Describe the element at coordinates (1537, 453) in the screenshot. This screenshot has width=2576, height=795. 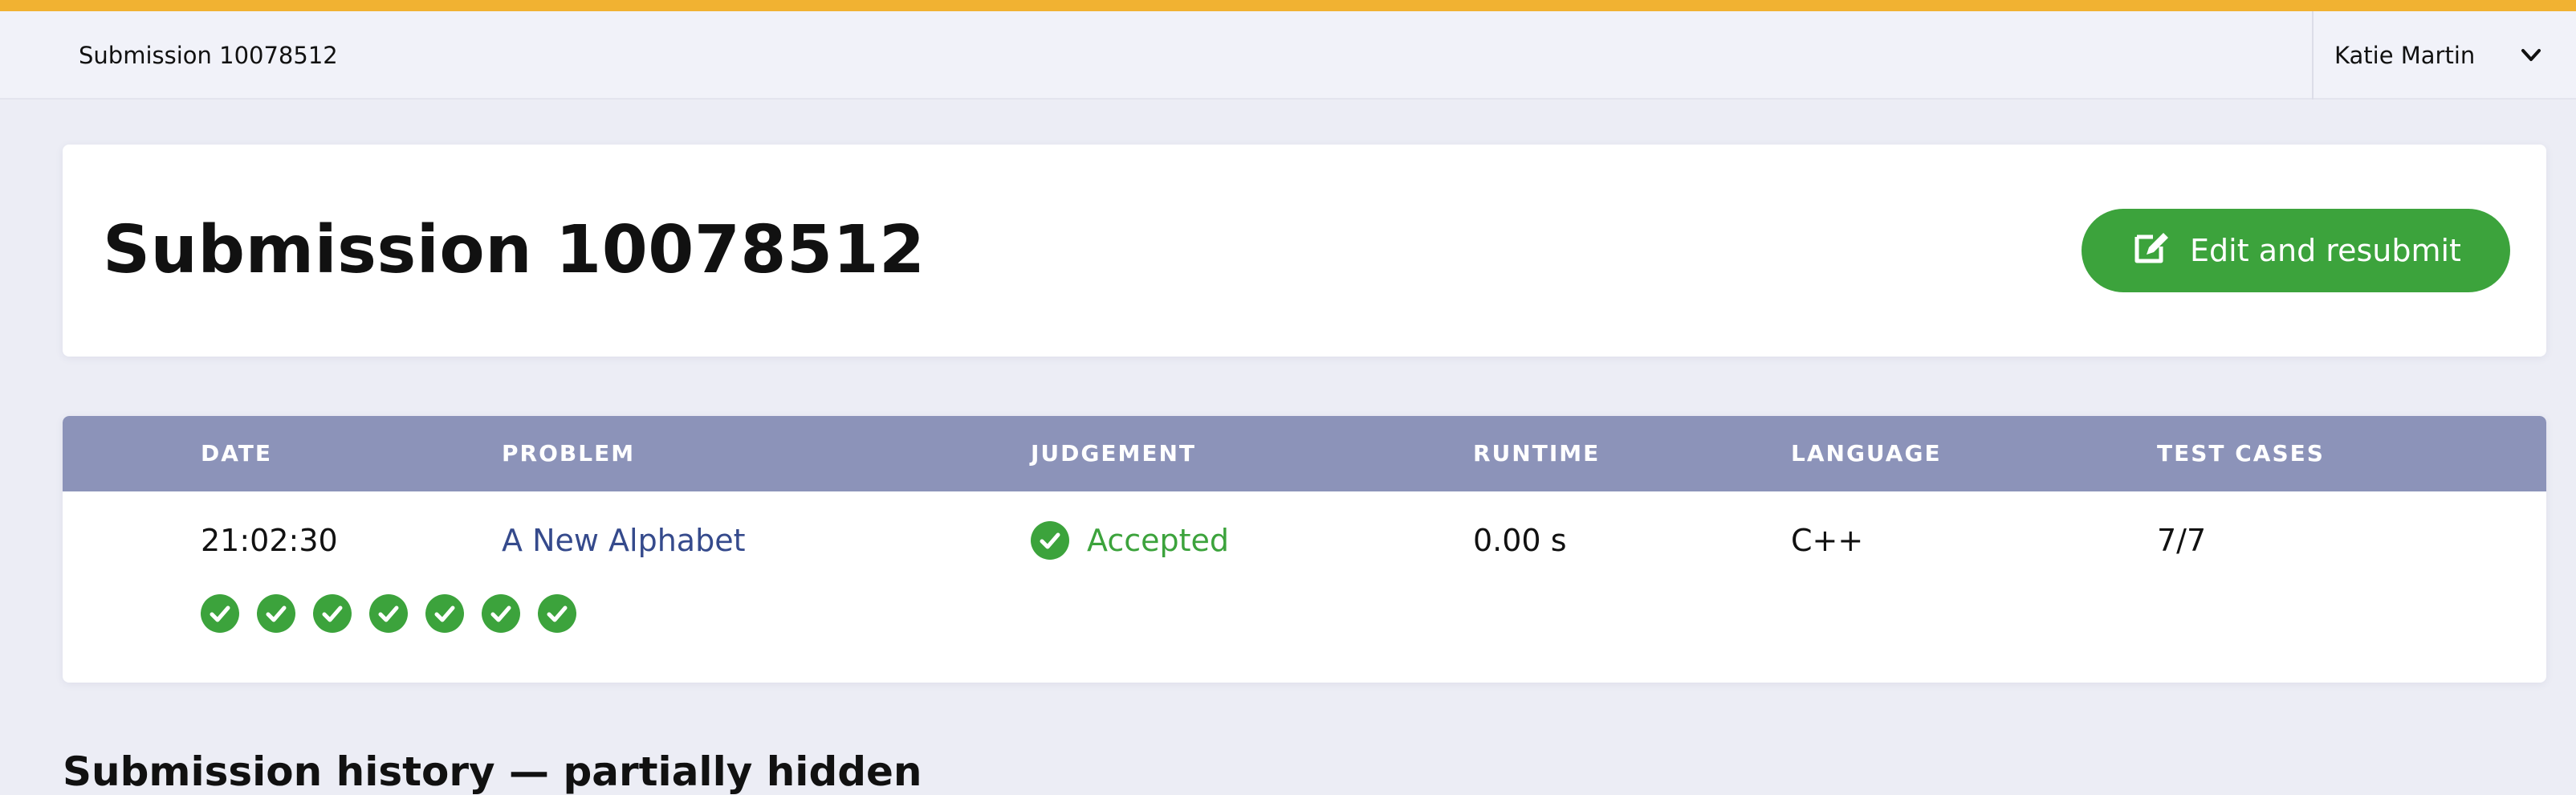
I see `column-header-runtime: RUNTIME` at that location.